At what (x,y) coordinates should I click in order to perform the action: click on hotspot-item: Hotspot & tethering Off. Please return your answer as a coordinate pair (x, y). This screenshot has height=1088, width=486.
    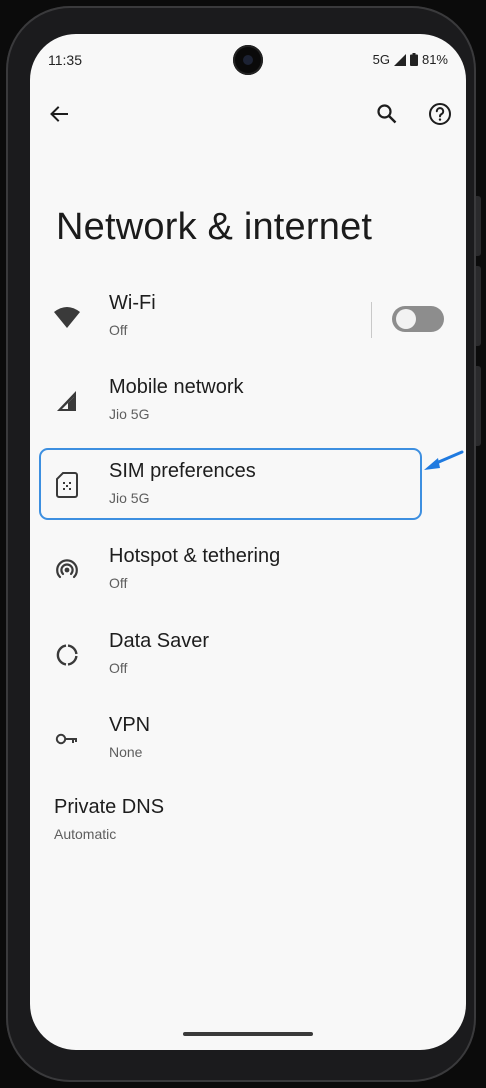
    Looking at the image, I should click on (248, 573).